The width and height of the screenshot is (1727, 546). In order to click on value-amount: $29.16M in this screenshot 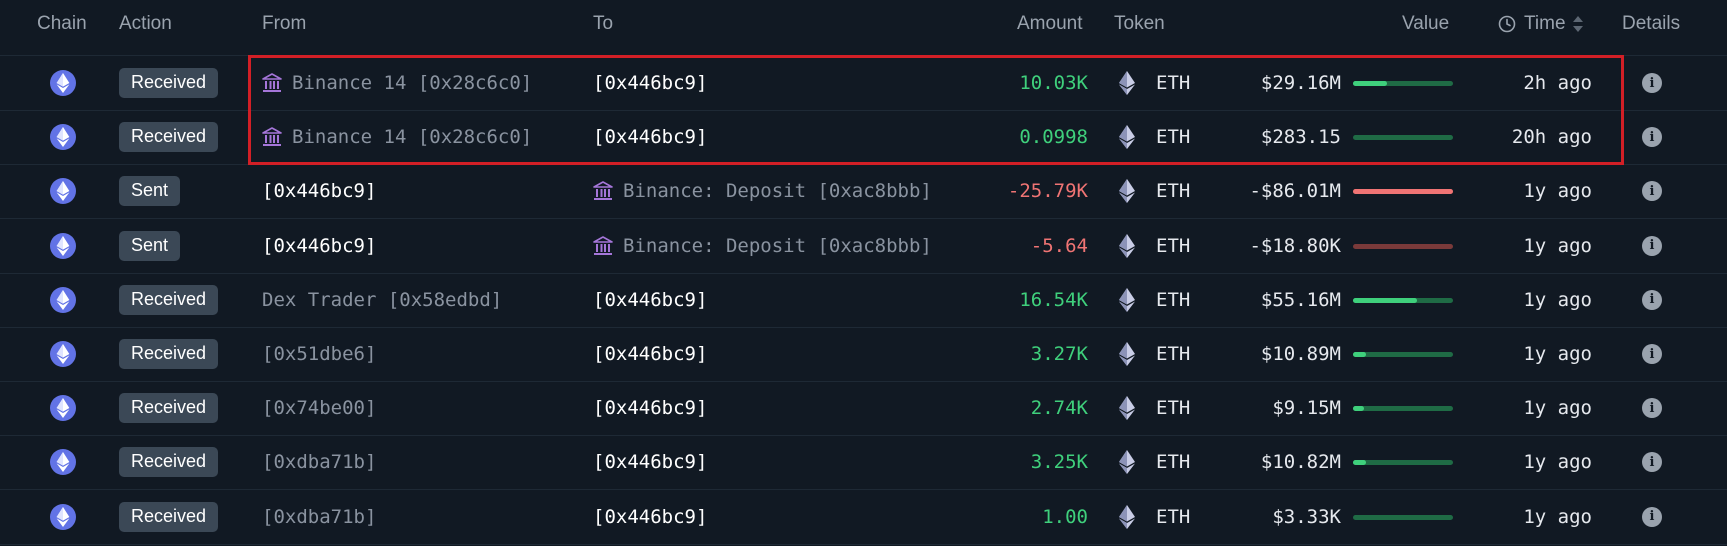, I will do `click(1300, 83)`.